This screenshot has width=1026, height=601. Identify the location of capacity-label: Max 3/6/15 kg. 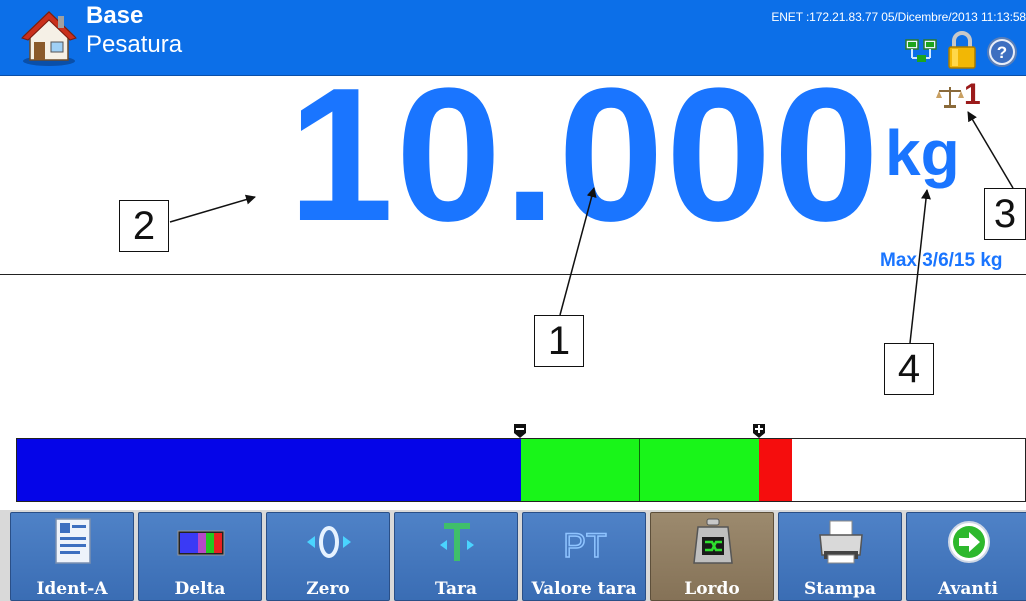
(941, 260).